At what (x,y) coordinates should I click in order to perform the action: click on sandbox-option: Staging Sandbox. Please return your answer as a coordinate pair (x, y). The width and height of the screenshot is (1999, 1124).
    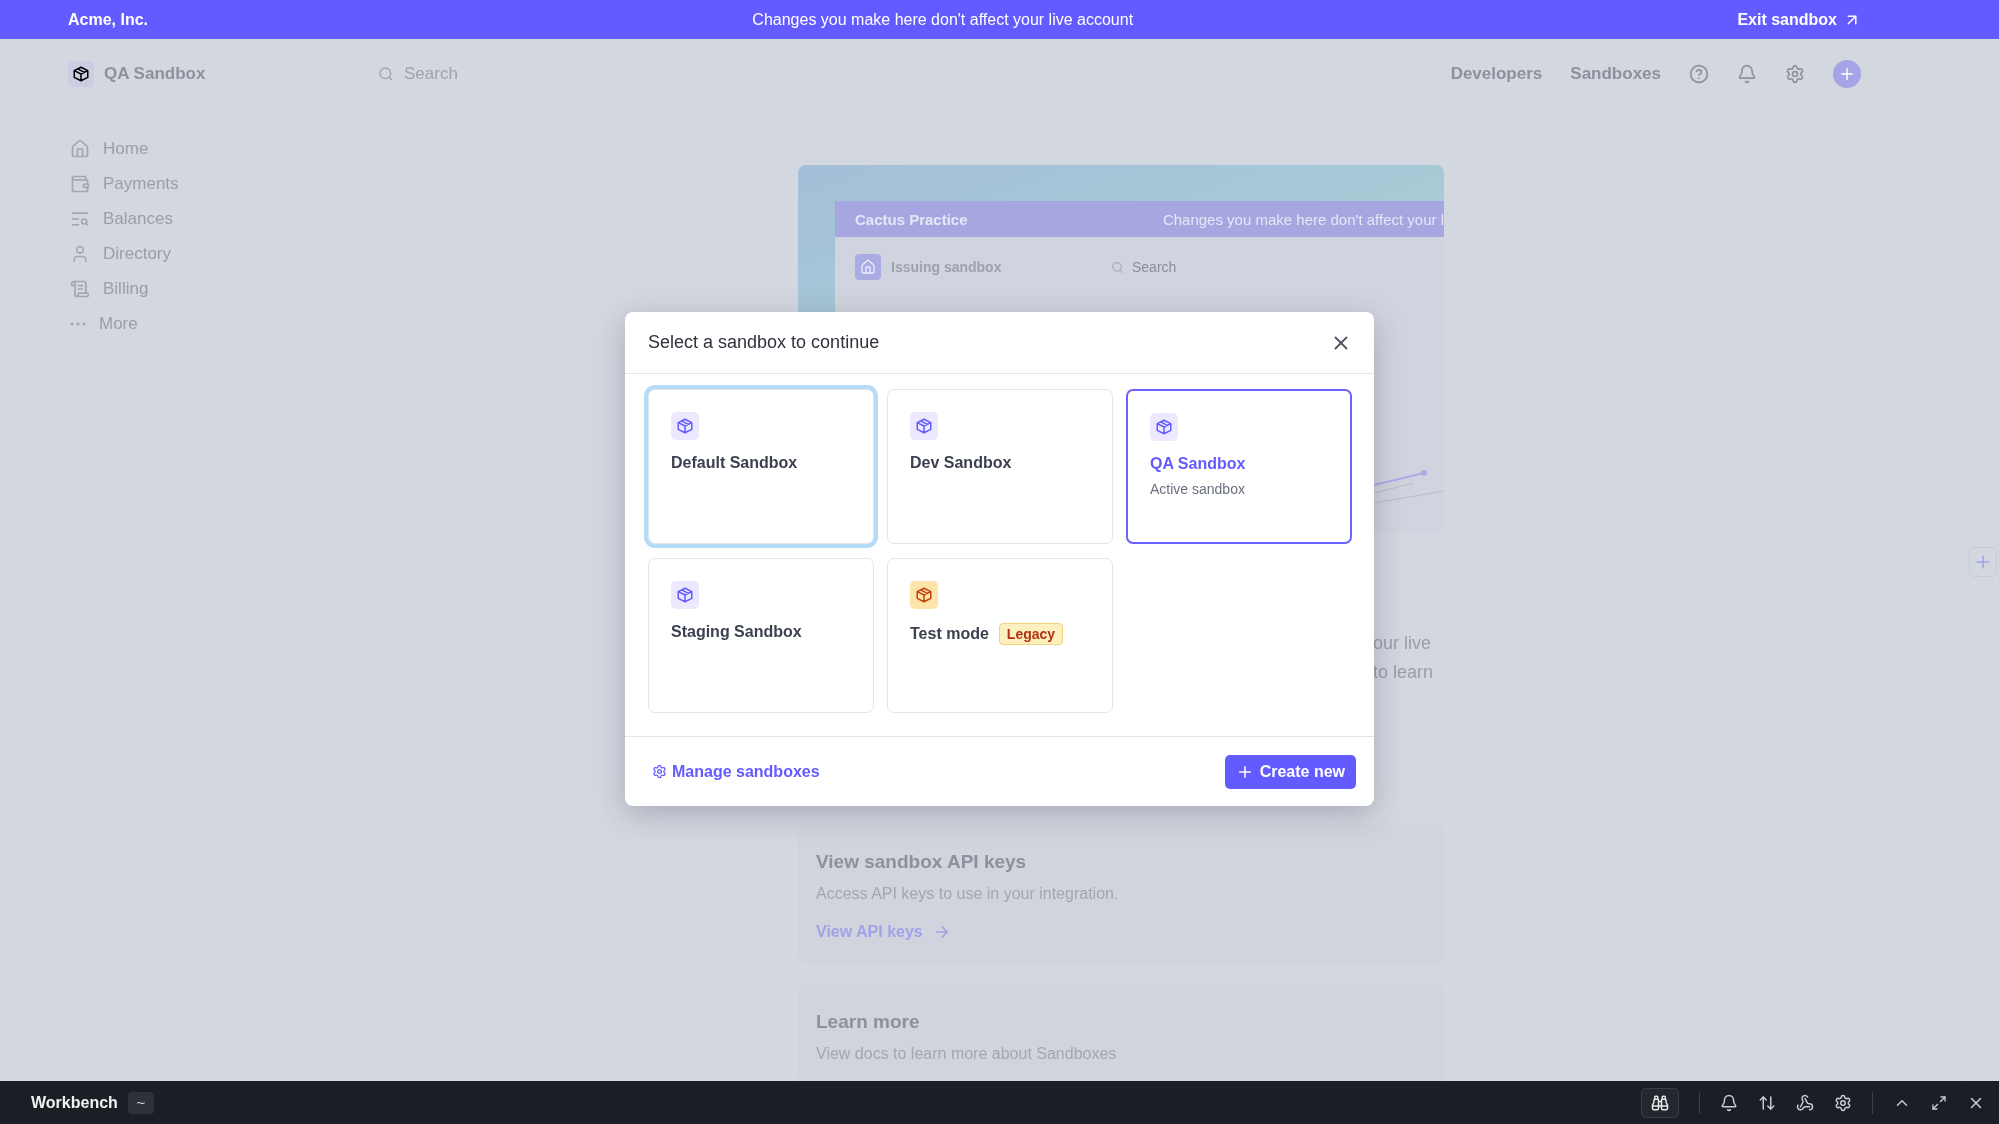
    Looking at the image, I should click on (761, 635).